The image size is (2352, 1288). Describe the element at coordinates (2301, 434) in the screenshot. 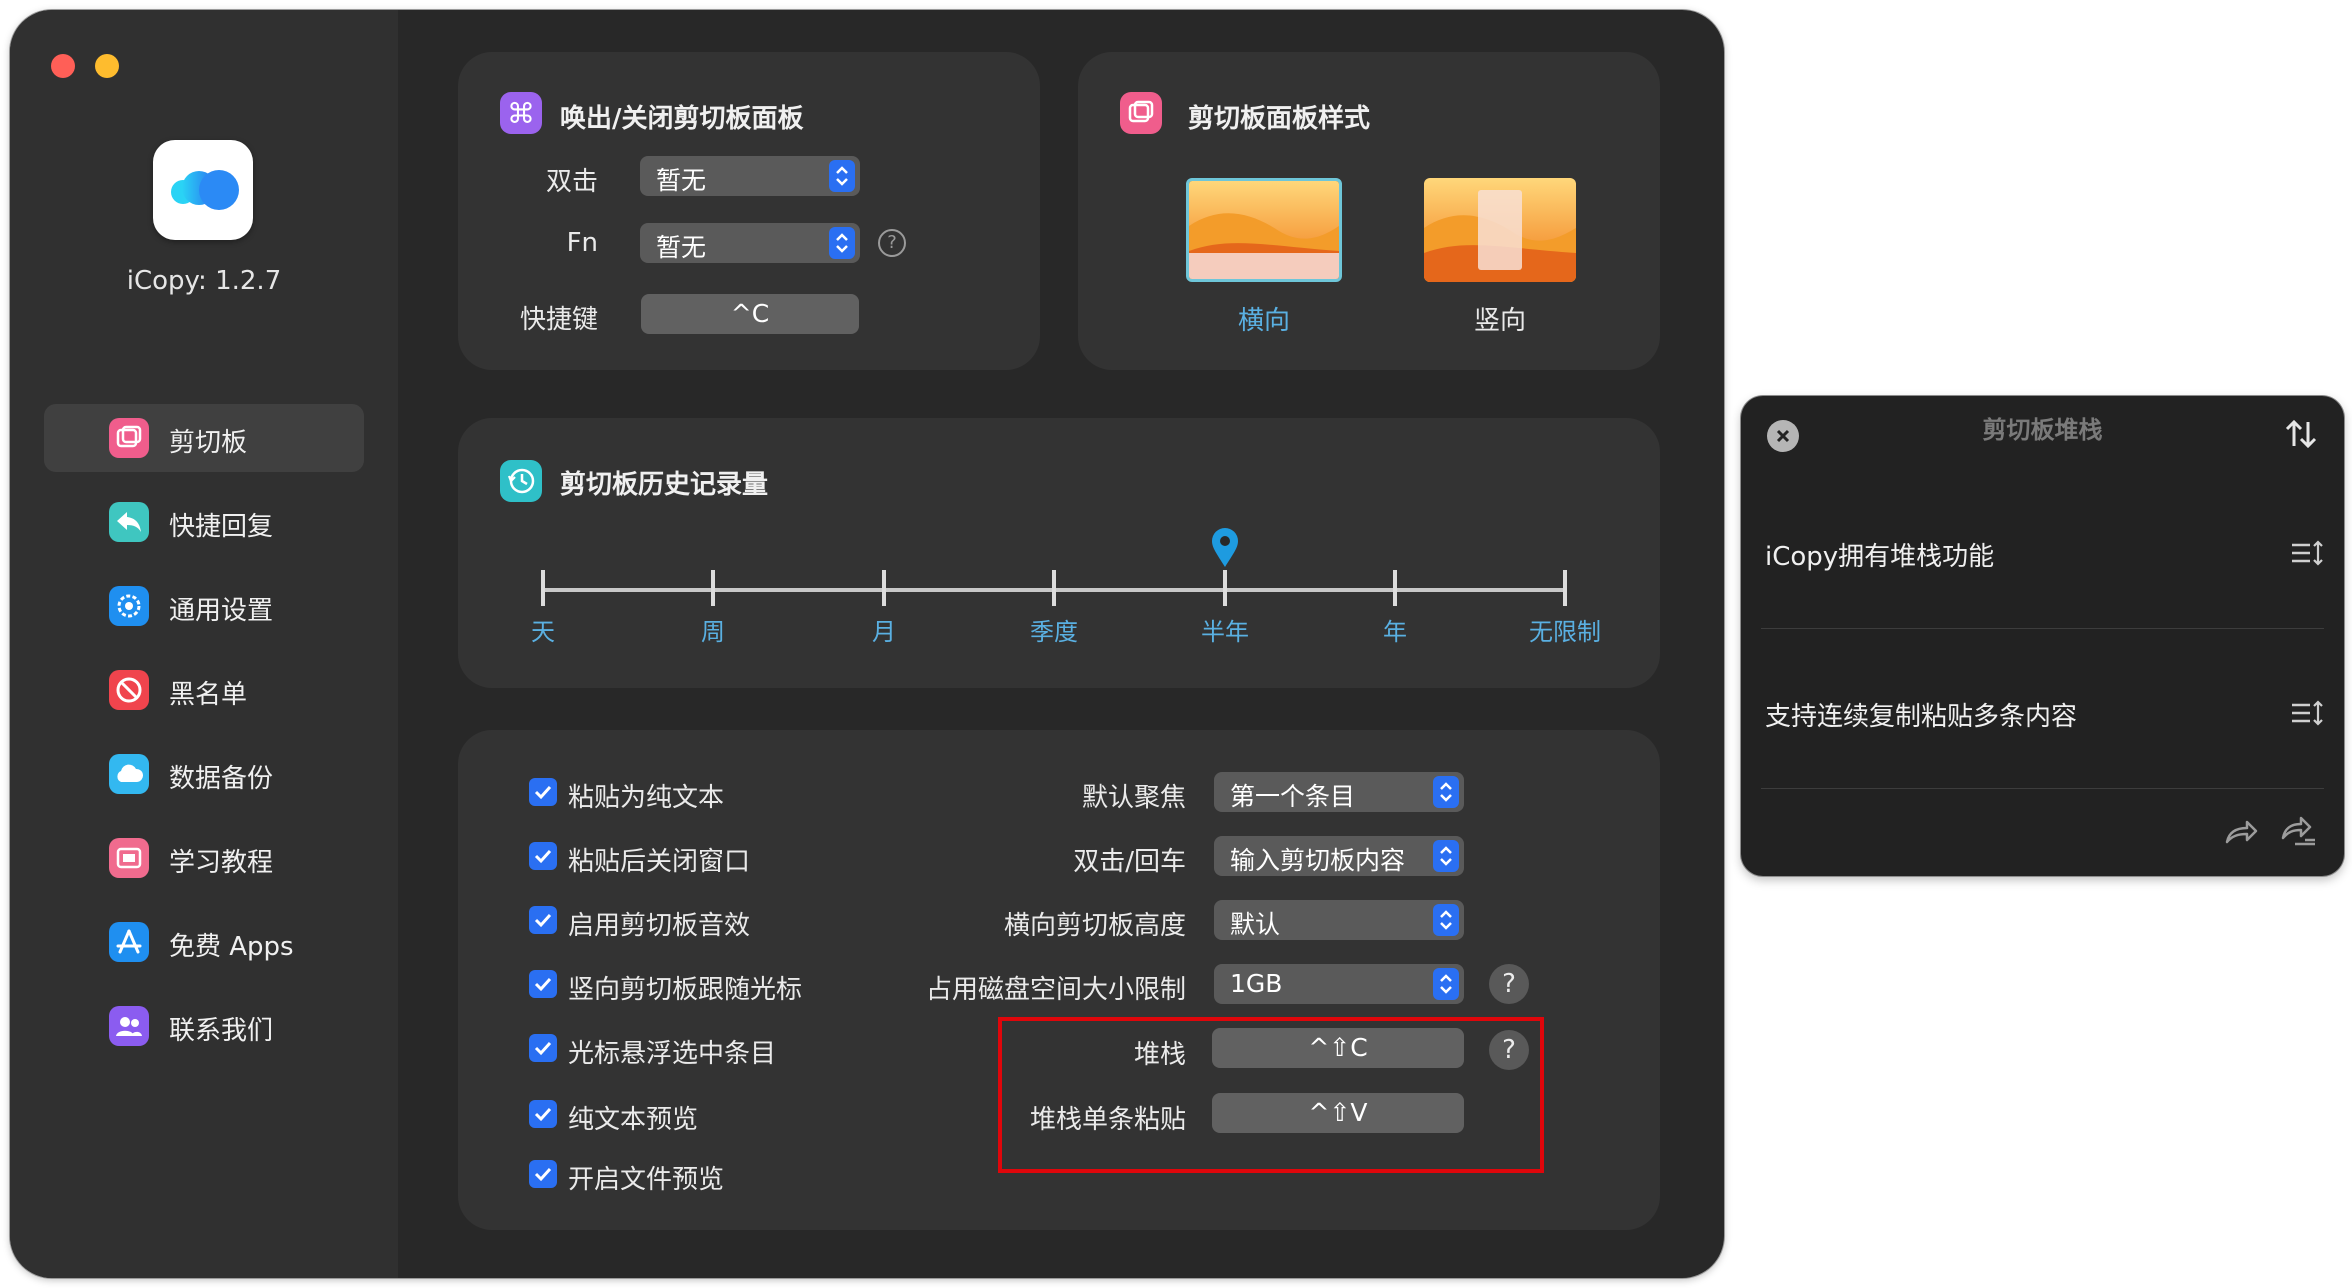

I see `sort-arrows-icon` at that location.